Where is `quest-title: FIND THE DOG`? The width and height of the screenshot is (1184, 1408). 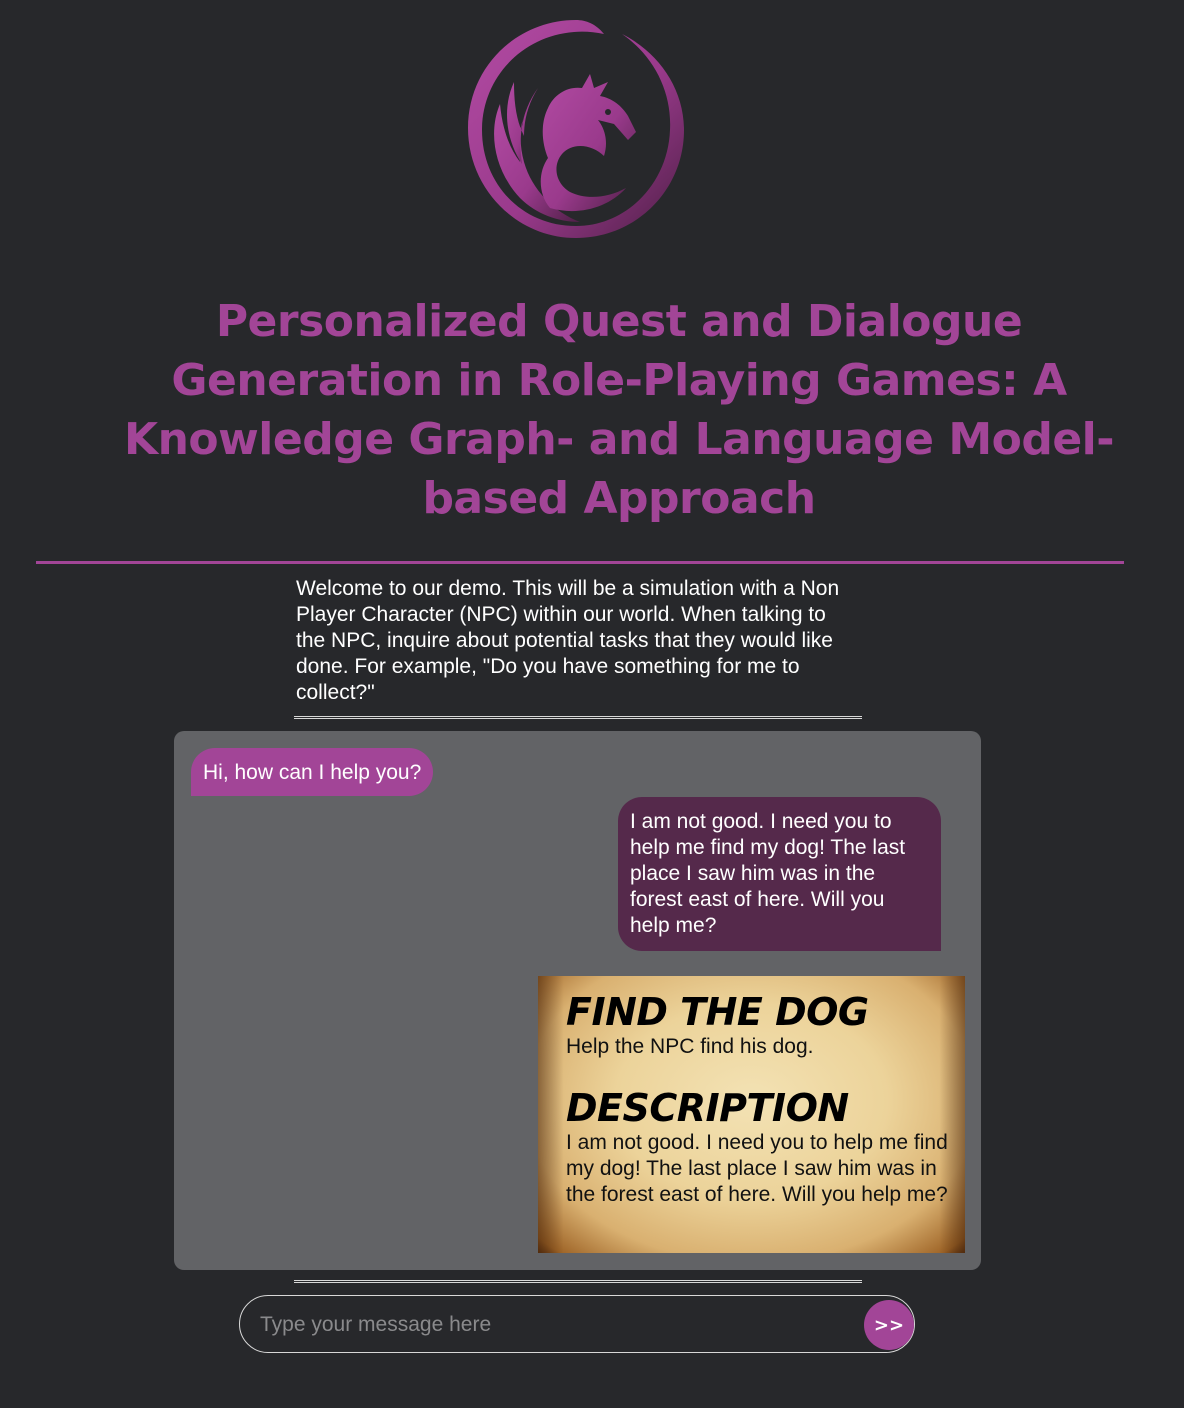 quest-title: FIND THE DOG is located at coordinates (717, 1012).